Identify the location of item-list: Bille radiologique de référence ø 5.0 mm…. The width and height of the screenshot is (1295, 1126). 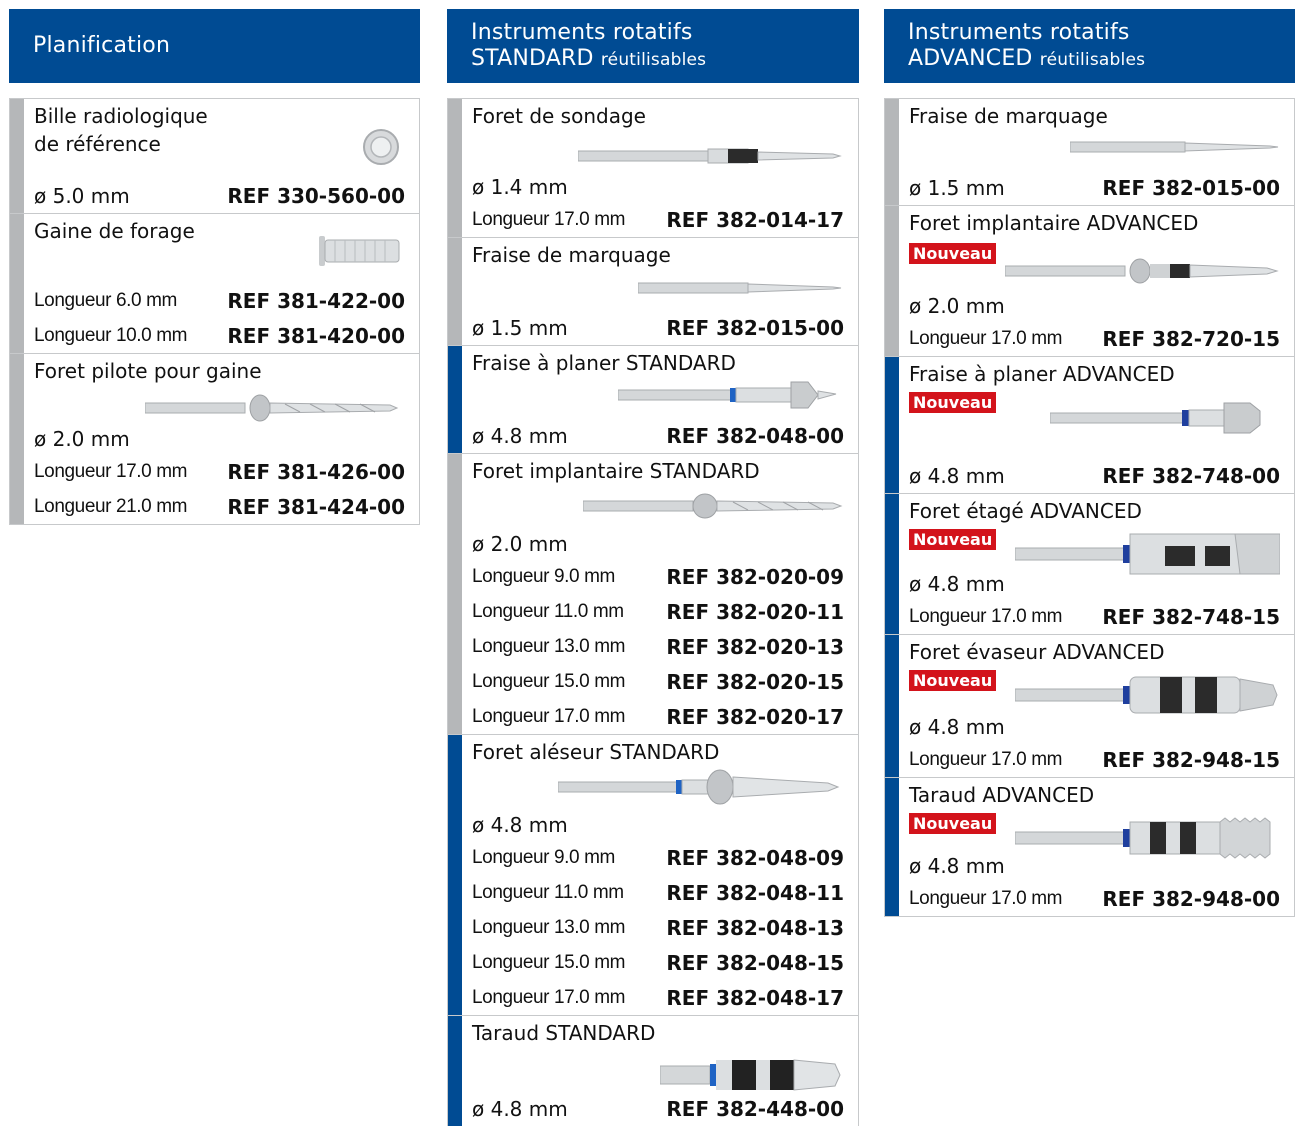
(214, 311).